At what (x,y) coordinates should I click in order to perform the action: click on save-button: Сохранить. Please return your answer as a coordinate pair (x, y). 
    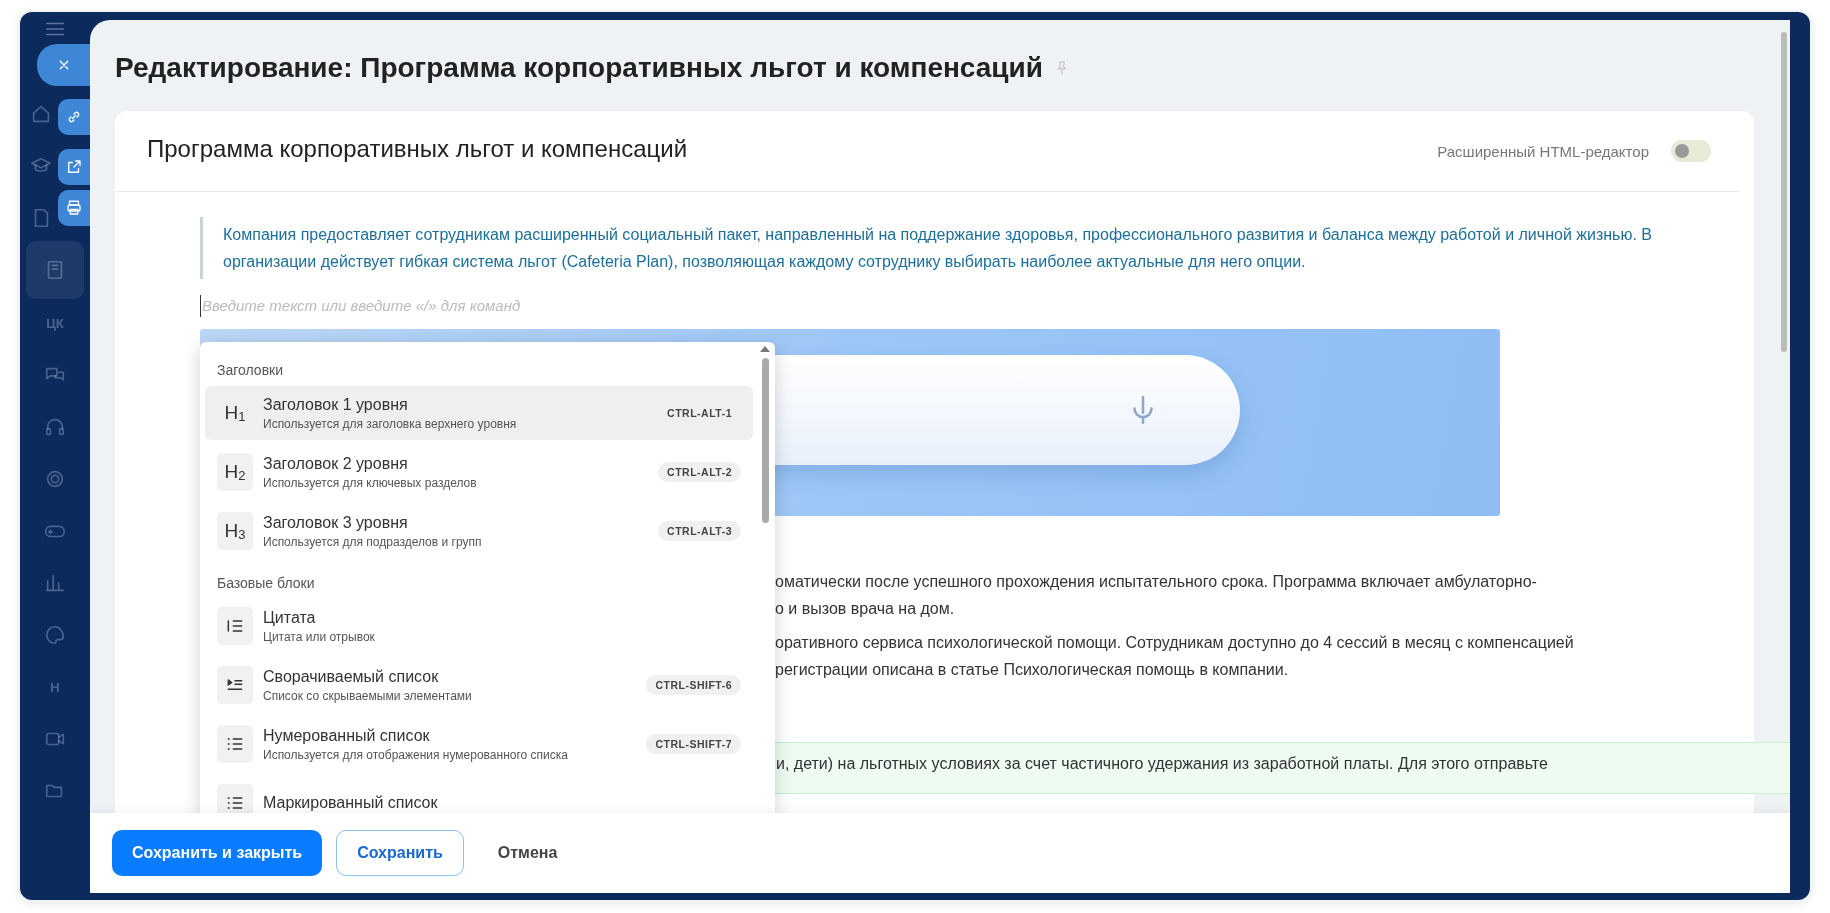
    Looking at the image, I should click on (400, 853).